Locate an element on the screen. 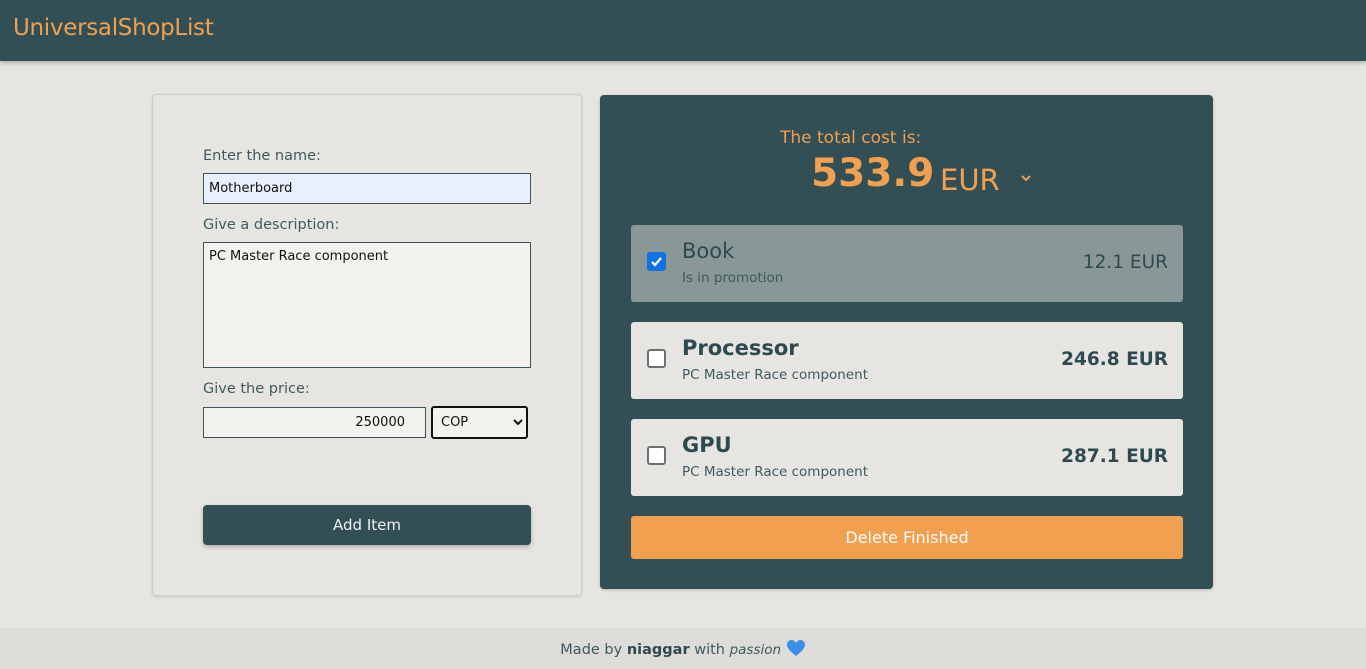  item-title: GPU is located at coordinates (707, 445).